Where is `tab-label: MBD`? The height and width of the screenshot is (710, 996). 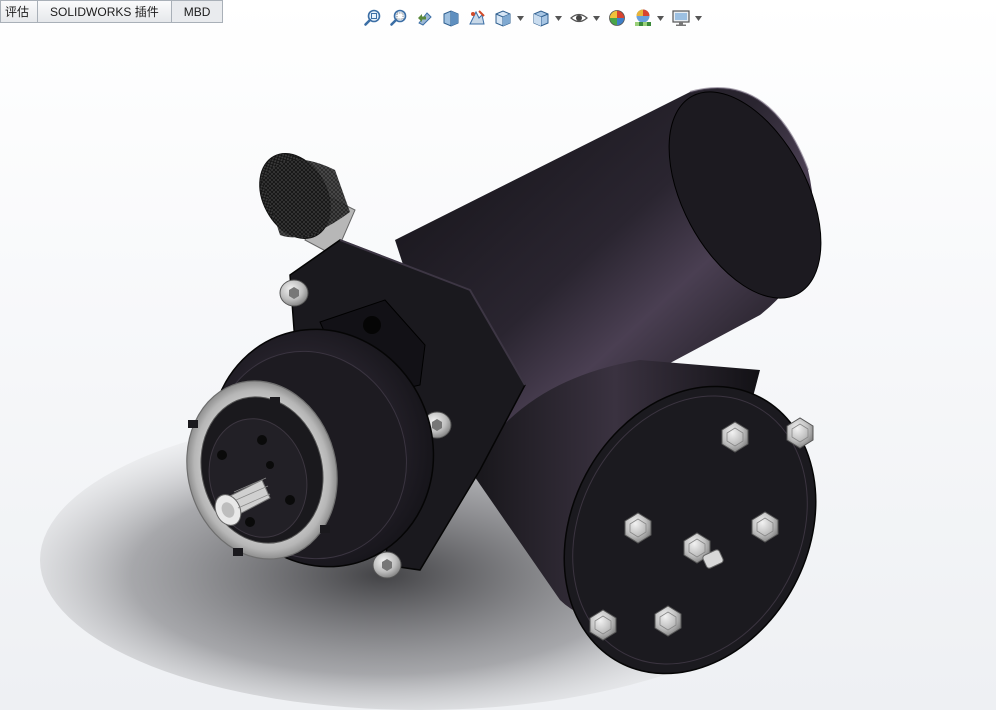
tab-label: MBD is located at coordinates (197, 11).